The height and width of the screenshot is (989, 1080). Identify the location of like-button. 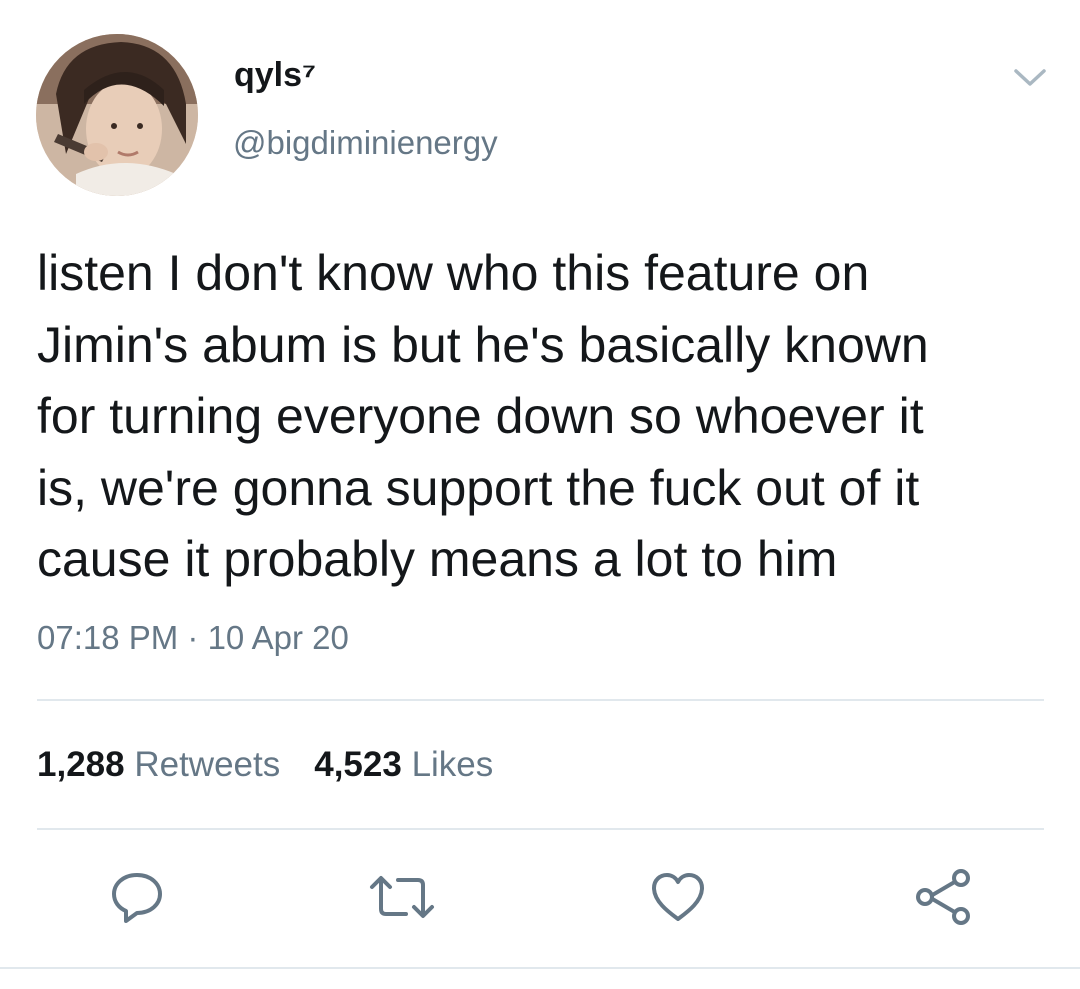
(678, 897).